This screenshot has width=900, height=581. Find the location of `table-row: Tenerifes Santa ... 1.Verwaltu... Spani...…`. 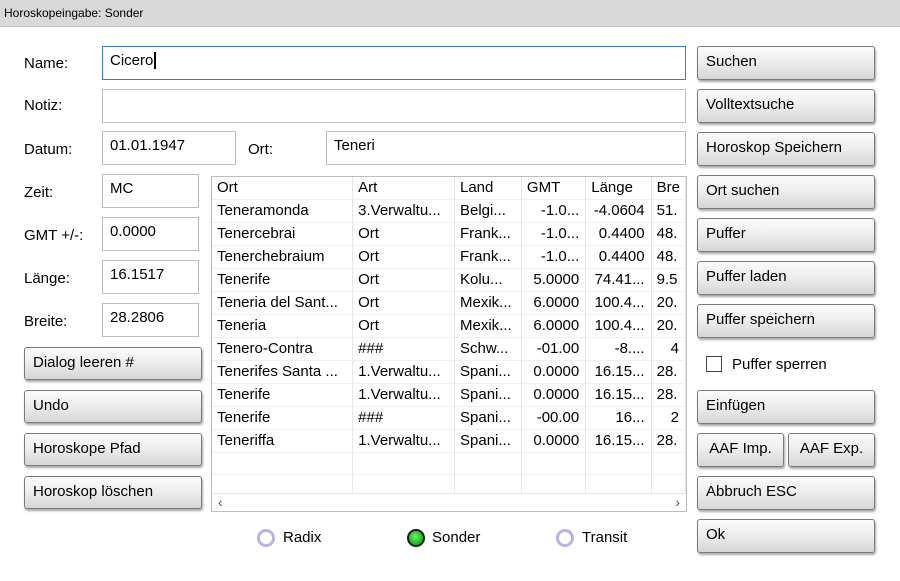

table-row: Tenerifes Santa ... 1.Verwaltu... Spani...… is located at coordinates (449, 372).